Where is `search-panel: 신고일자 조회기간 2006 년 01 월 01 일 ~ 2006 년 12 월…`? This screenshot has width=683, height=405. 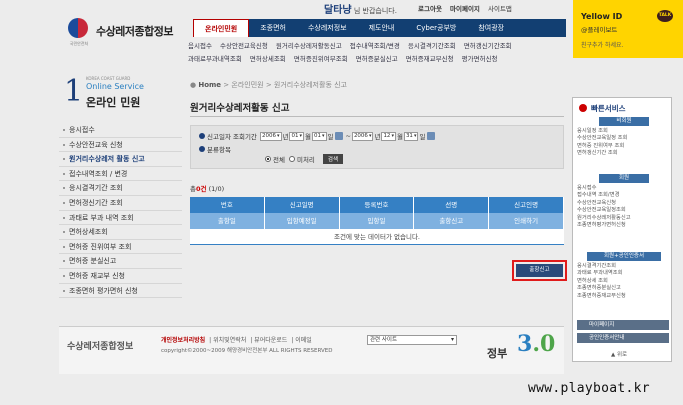 search-panel: 신고일자 조회기간 2006 년 01 월 01 일 ~ 2006 년 12 월… is located at coordinates (377, 147).